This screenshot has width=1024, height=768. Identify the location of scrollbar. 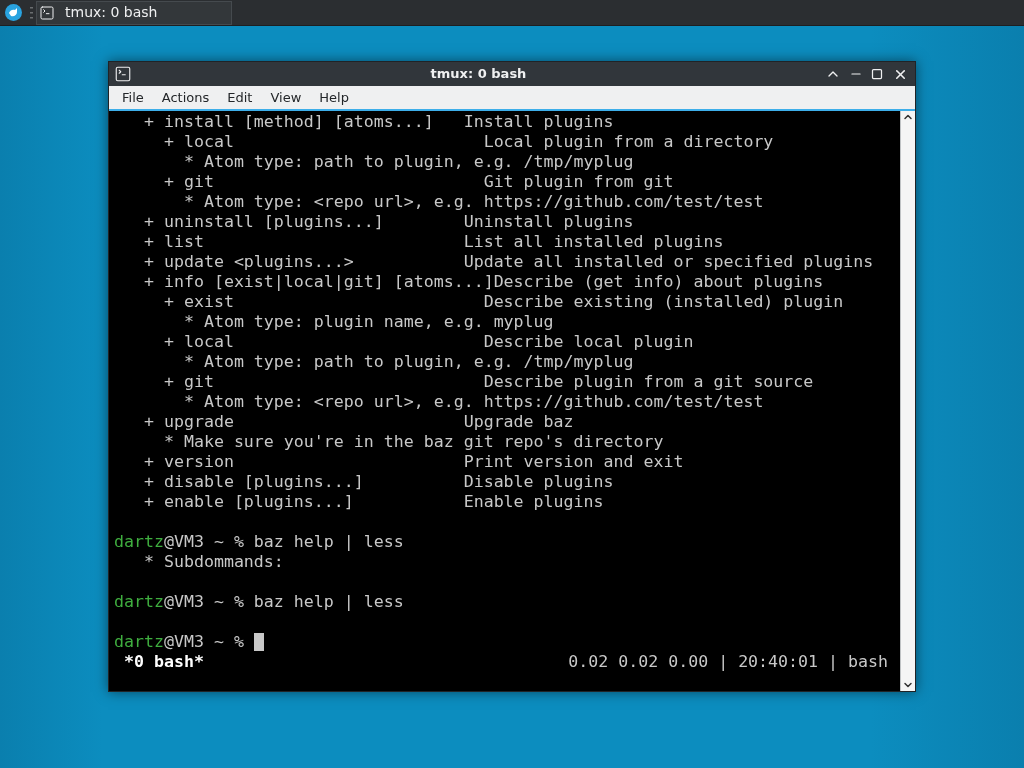
(907, 401).